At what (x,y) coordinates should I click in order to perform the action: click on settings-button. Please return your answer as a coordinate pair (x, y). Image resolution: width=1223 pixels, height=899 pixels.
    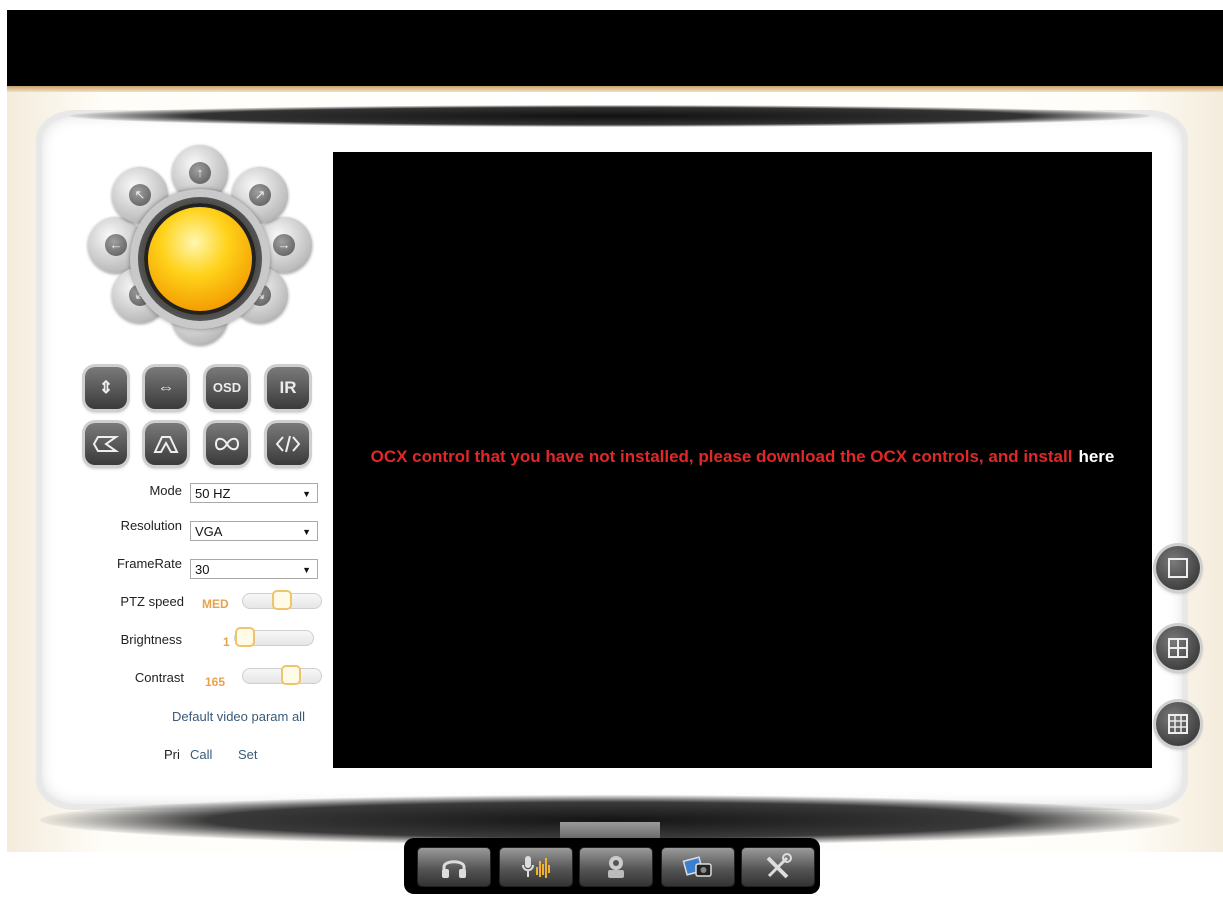
    Looking at the image, I should click on (778, 867).